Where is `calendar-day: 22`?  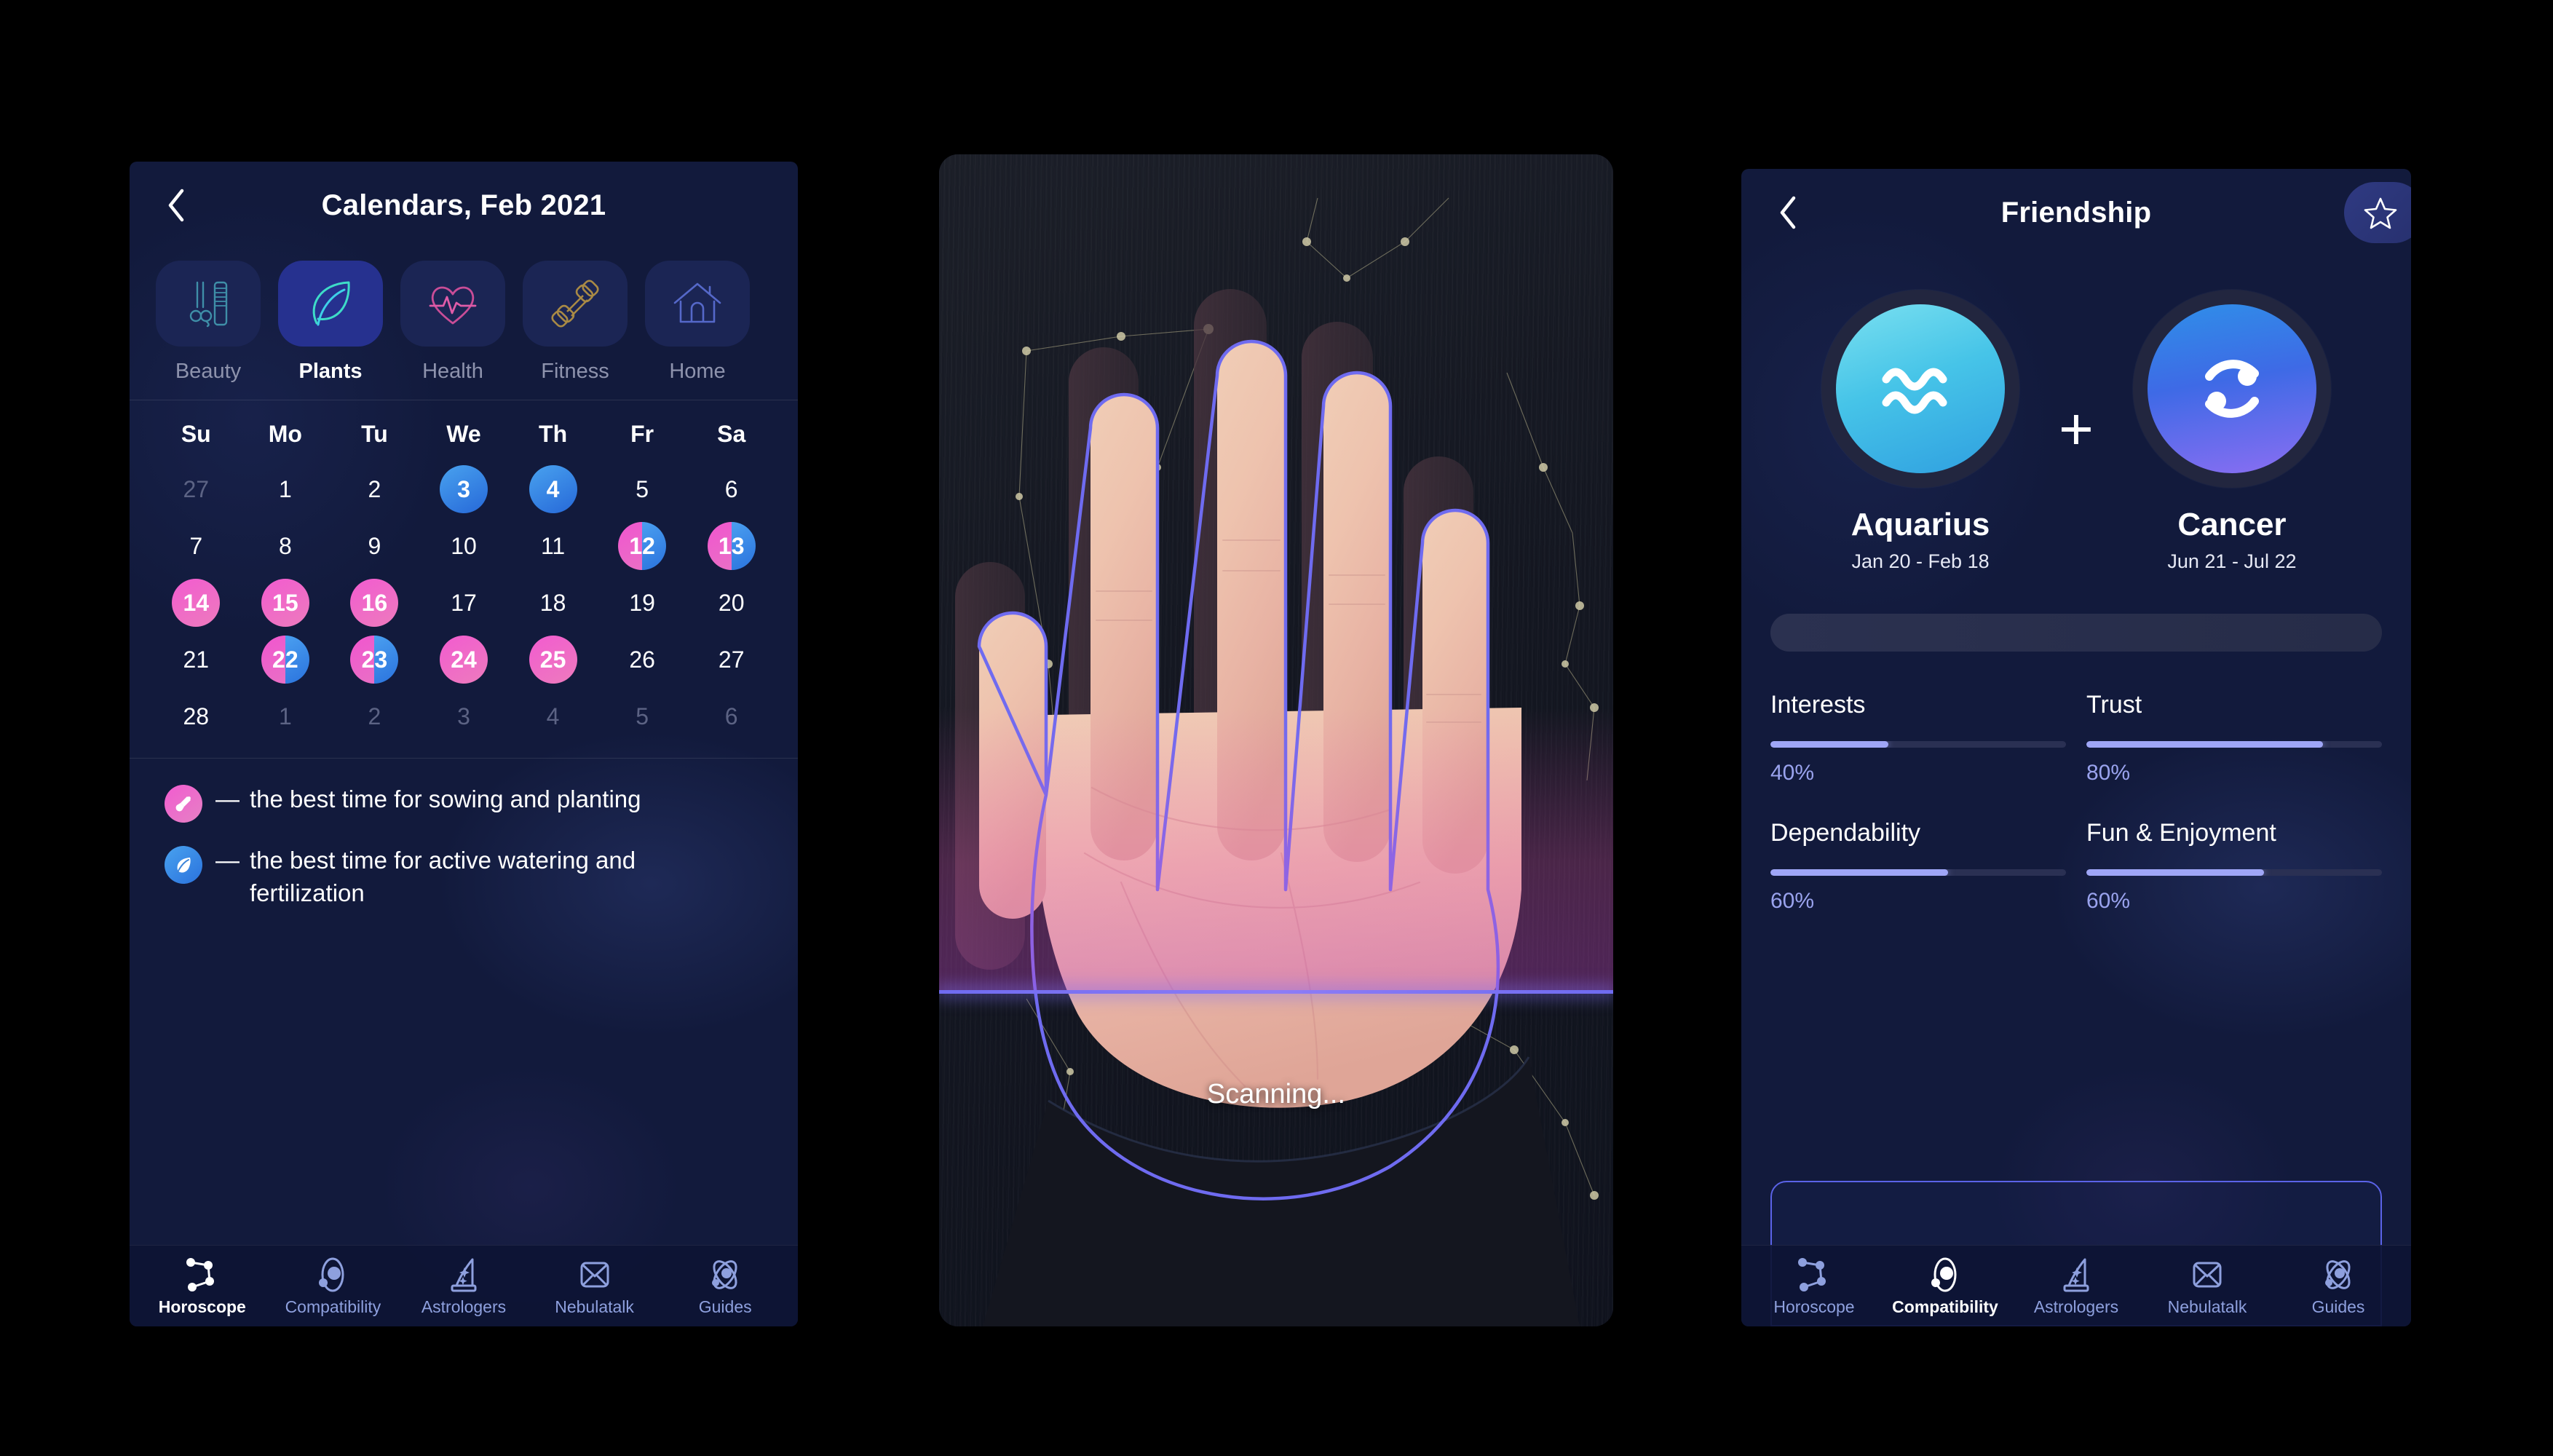
calendar-day: 22 is located at coordinates (285, 660).